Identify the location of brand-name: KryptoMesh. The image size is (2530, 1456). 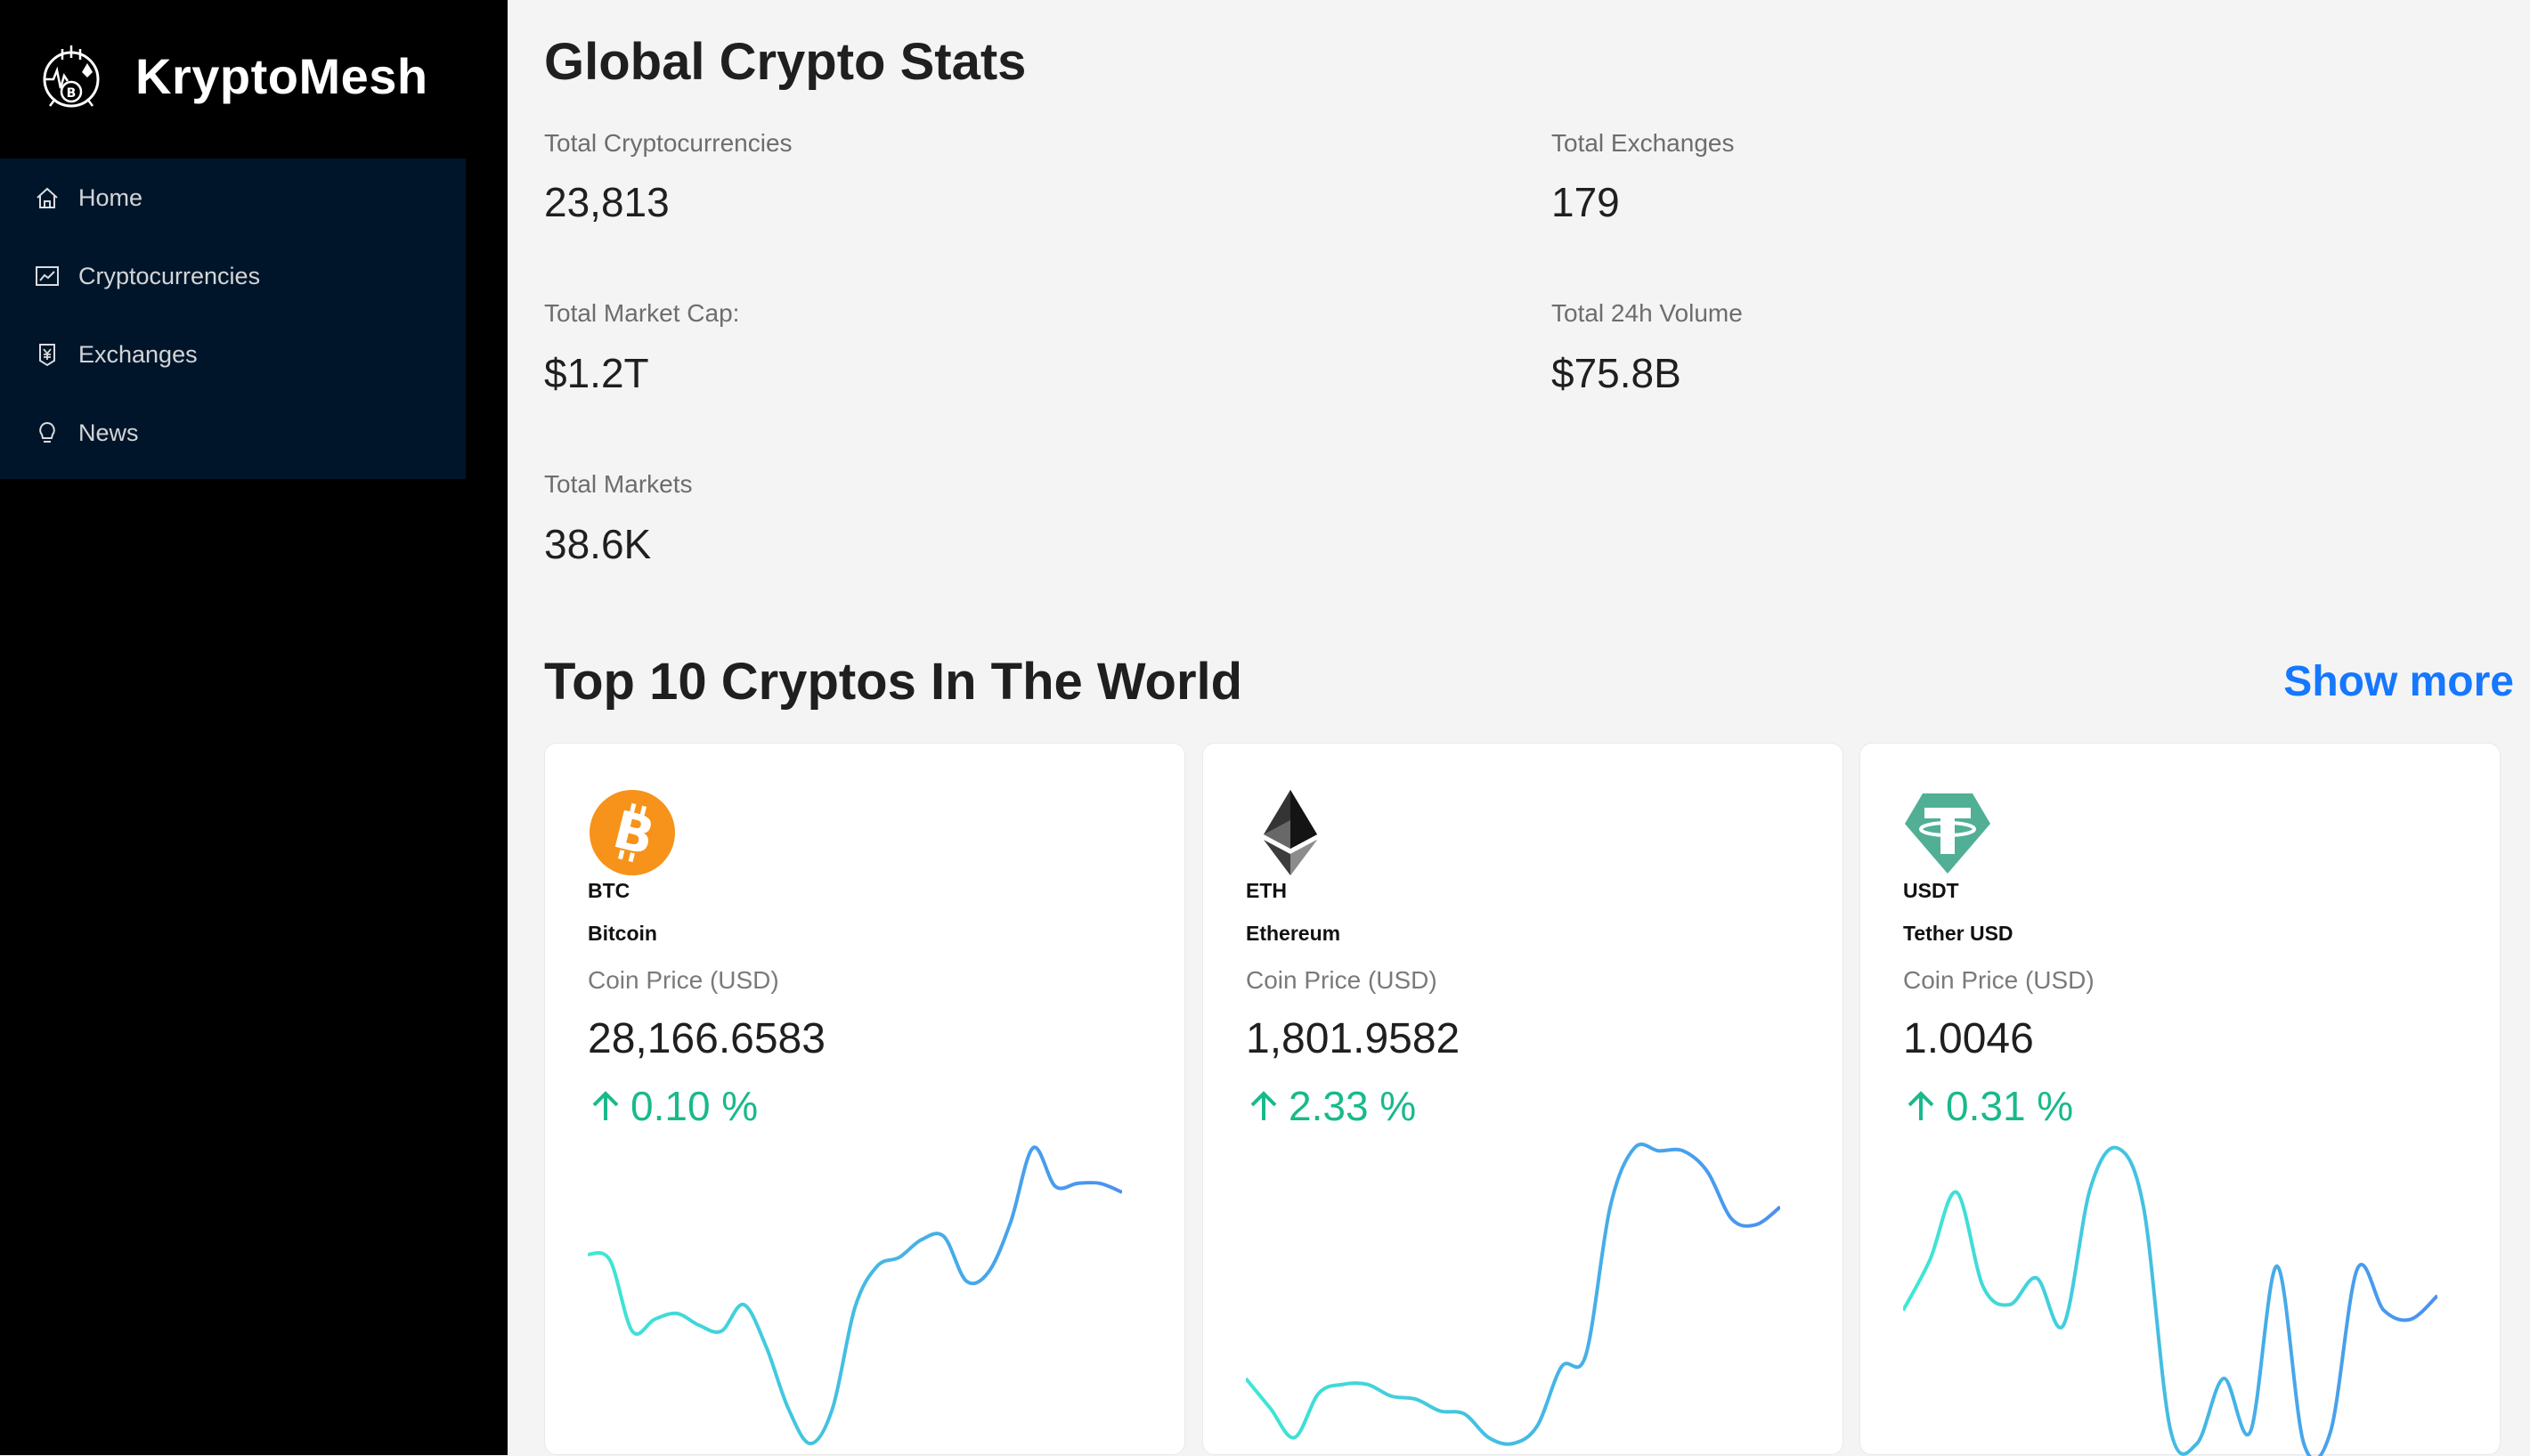
(281, 75).